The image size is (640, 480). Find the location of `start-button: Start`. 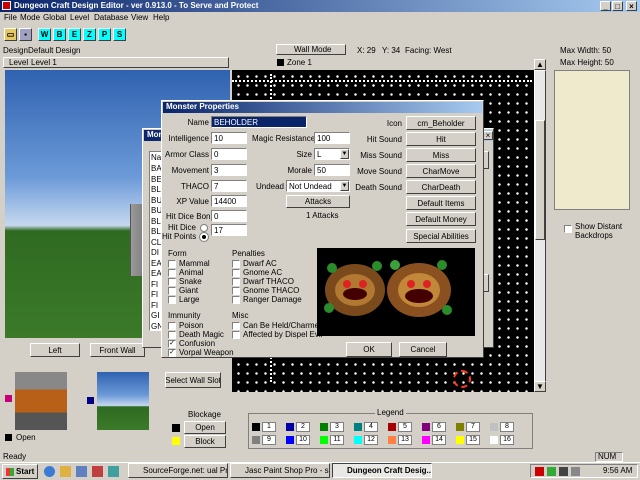

start-button: Start is located at coordinates (20, 471).